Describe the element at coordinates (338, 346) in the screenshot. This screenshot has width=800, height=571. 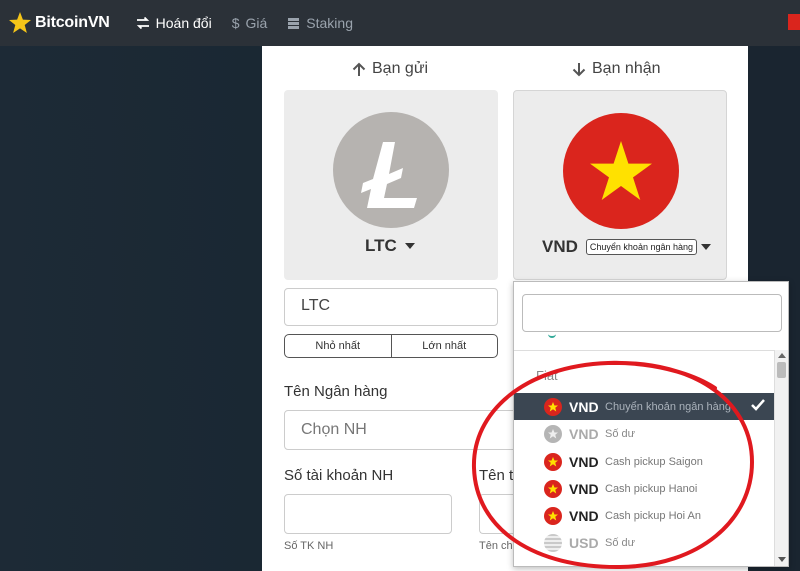
I see `min-button: Nhỏ nhất` at that location.